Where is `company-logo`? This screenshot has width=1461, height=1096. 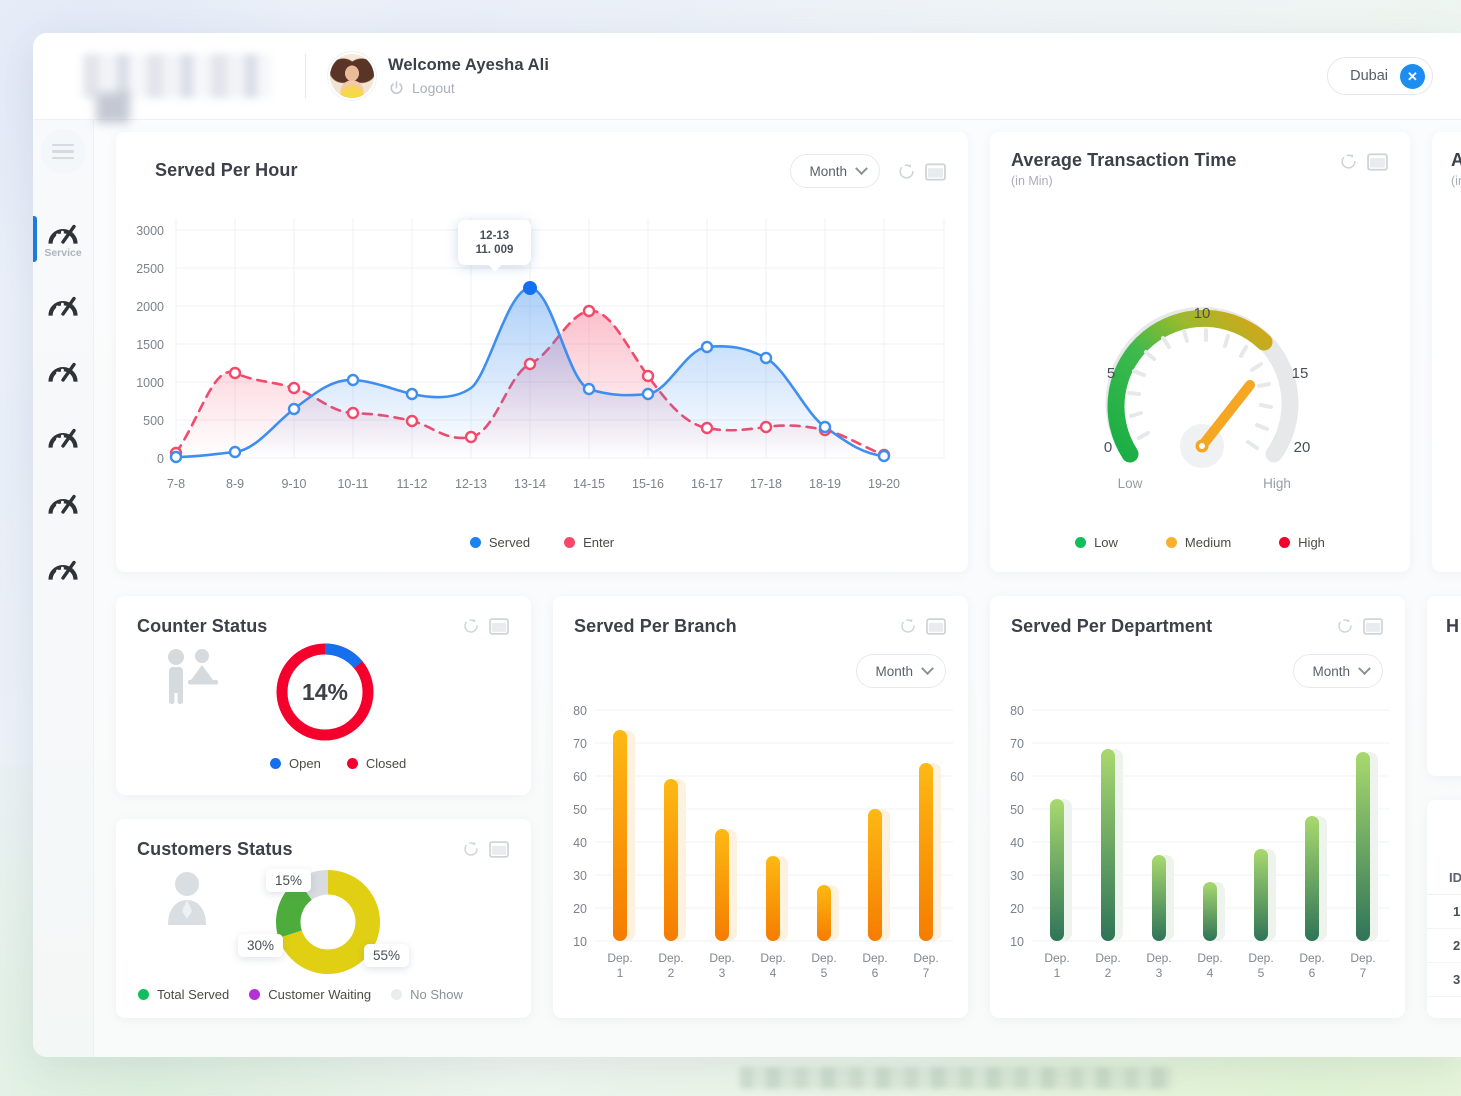
company-logo is located at coordinates (177, 76).